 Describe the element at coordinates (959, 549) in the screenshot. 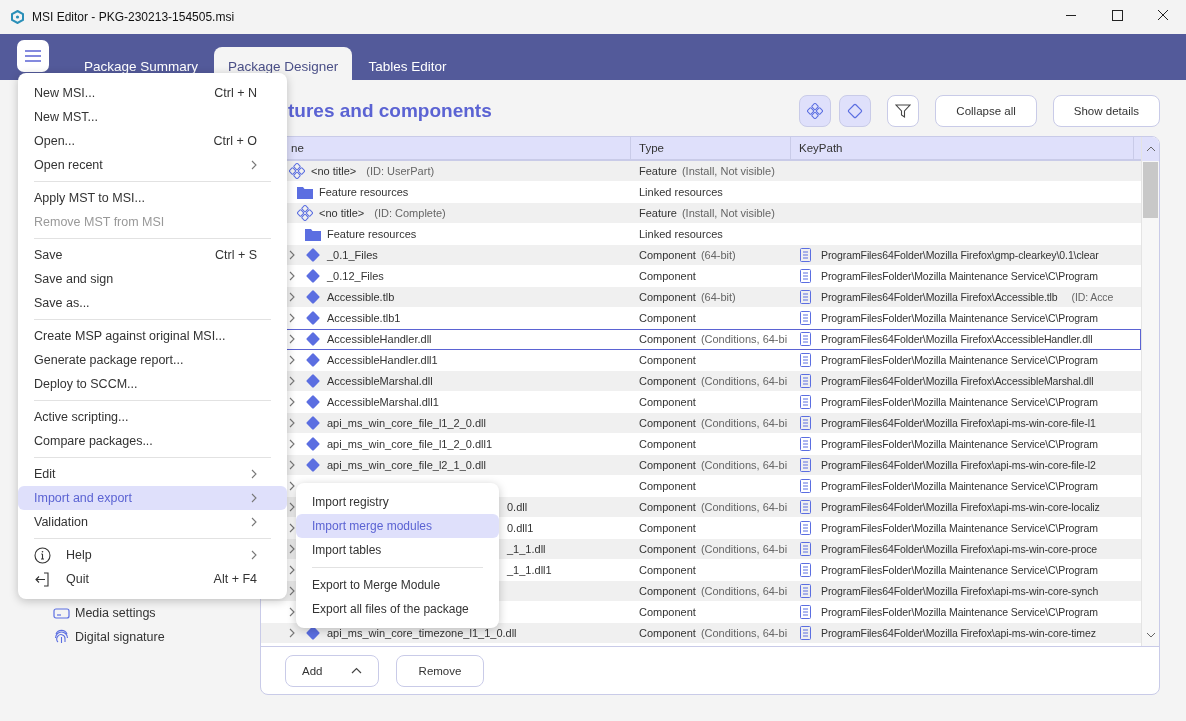

I see `keypath-text: ProgramFiles64Folder\Mozilla Firefox\api-ms-win-core-proce` at that location.